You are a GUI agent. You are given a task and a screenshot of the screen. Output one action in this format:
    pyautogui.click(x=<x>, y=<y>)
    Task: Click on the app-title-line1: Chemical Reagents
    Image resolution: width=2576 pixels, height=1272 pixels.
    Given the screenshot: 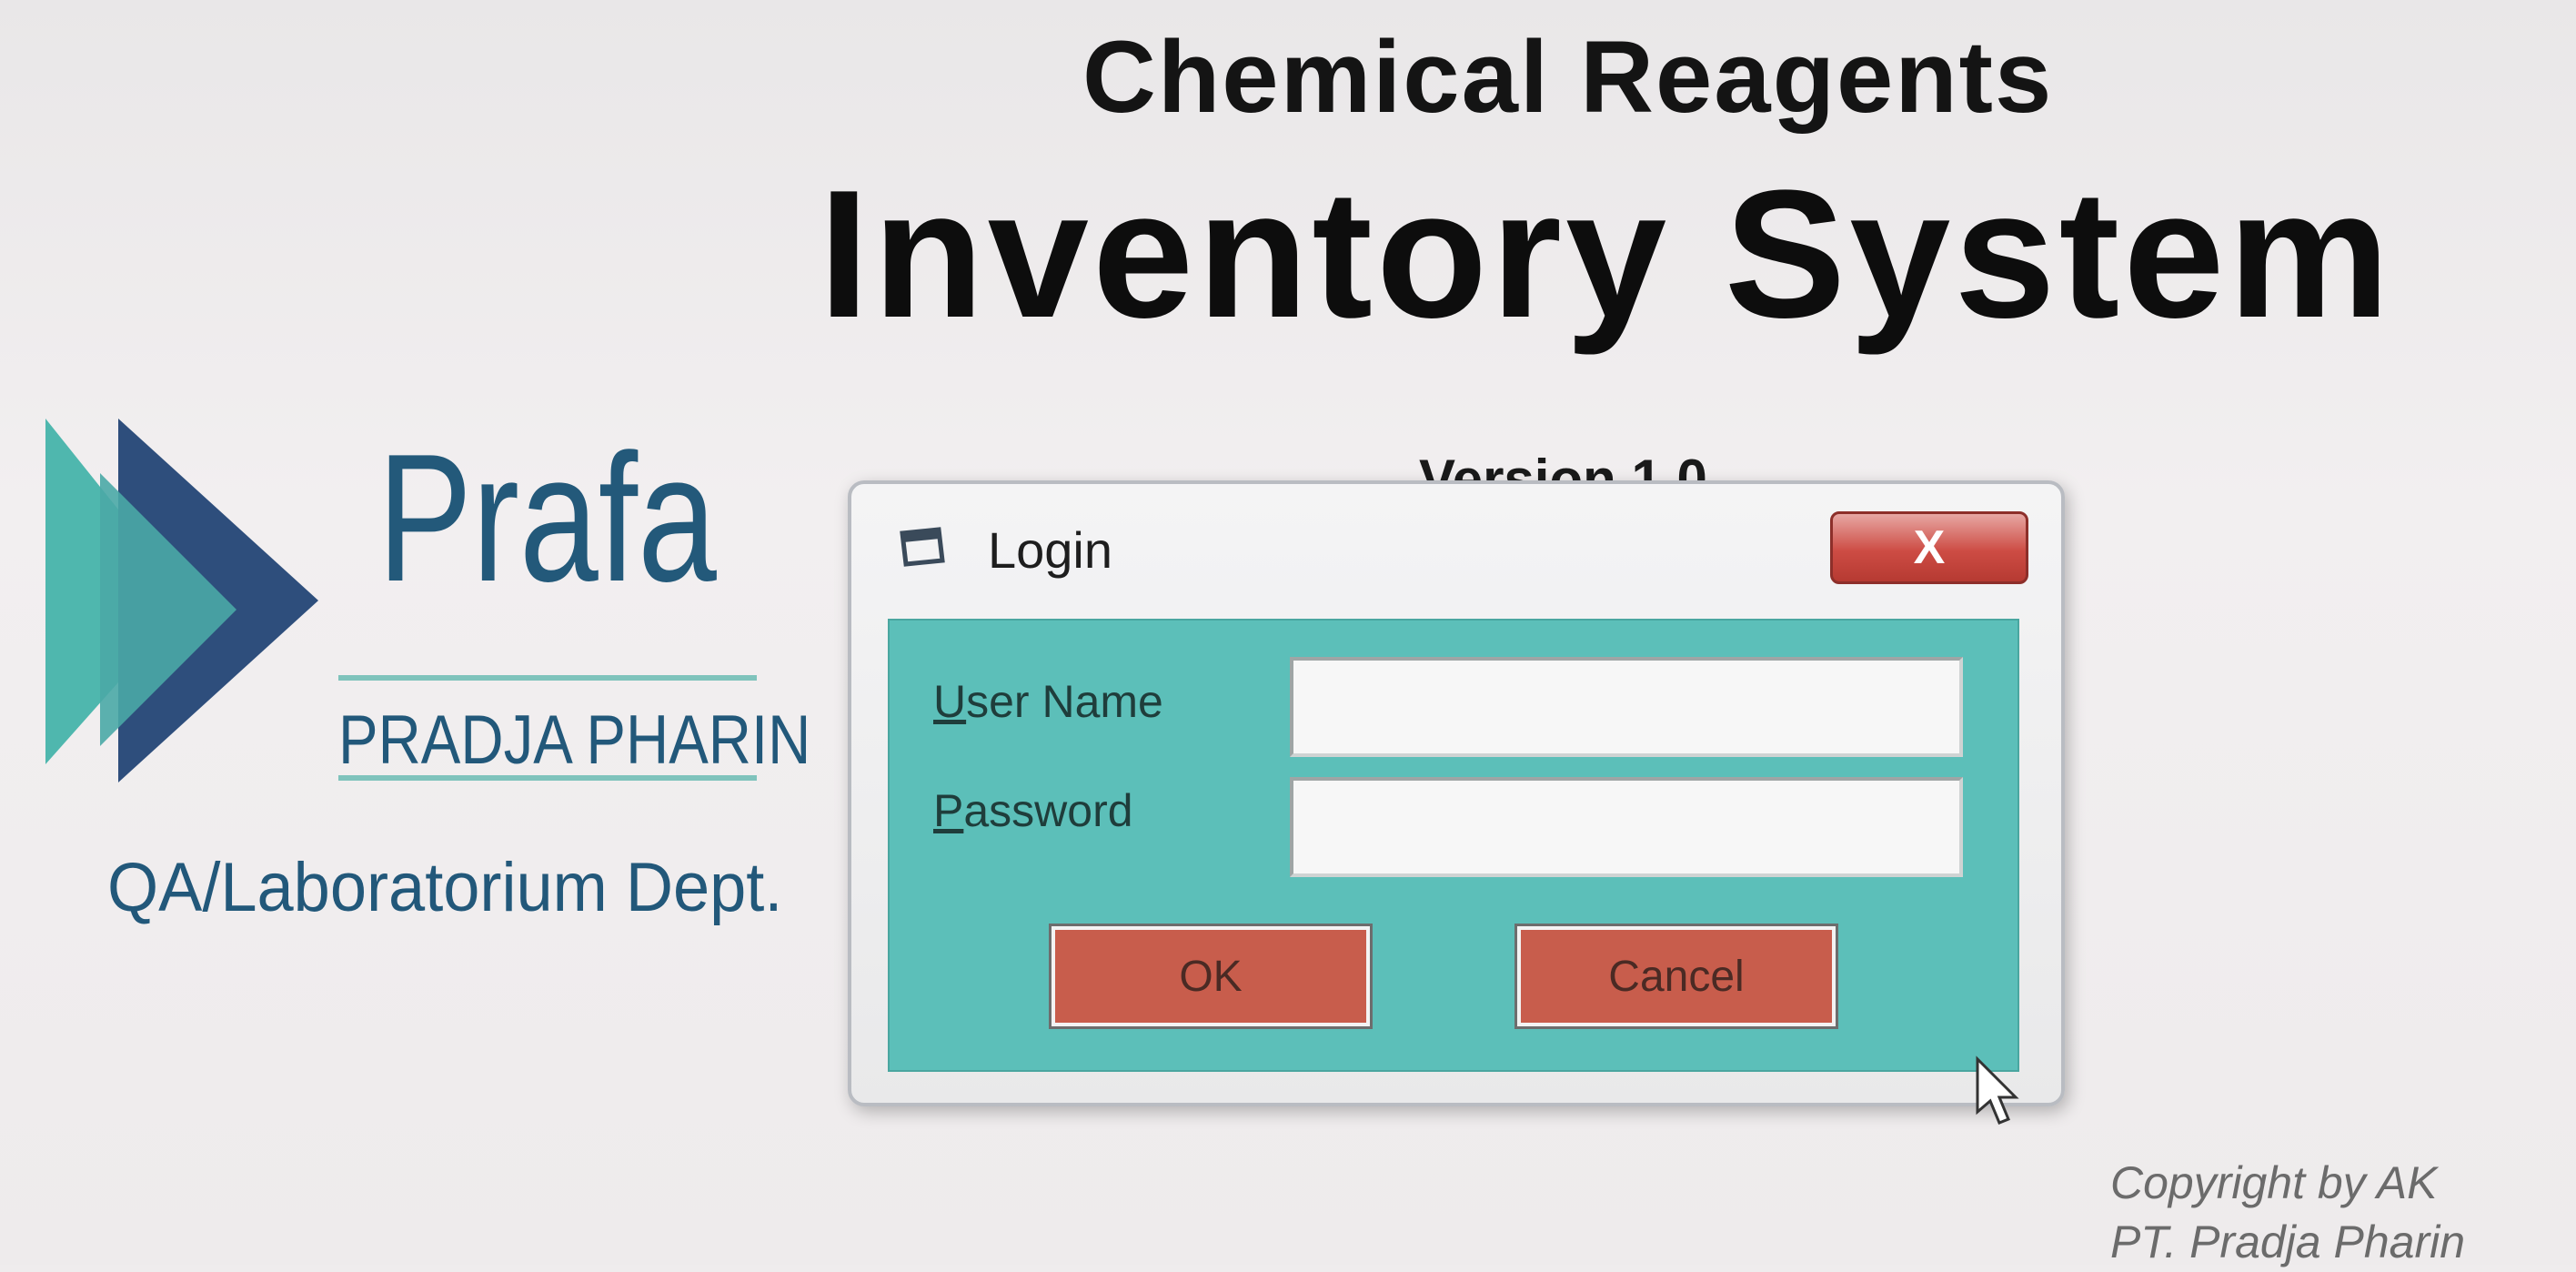 What is the action you would take?
    pyautogui.click(x=1568, y=77)
    